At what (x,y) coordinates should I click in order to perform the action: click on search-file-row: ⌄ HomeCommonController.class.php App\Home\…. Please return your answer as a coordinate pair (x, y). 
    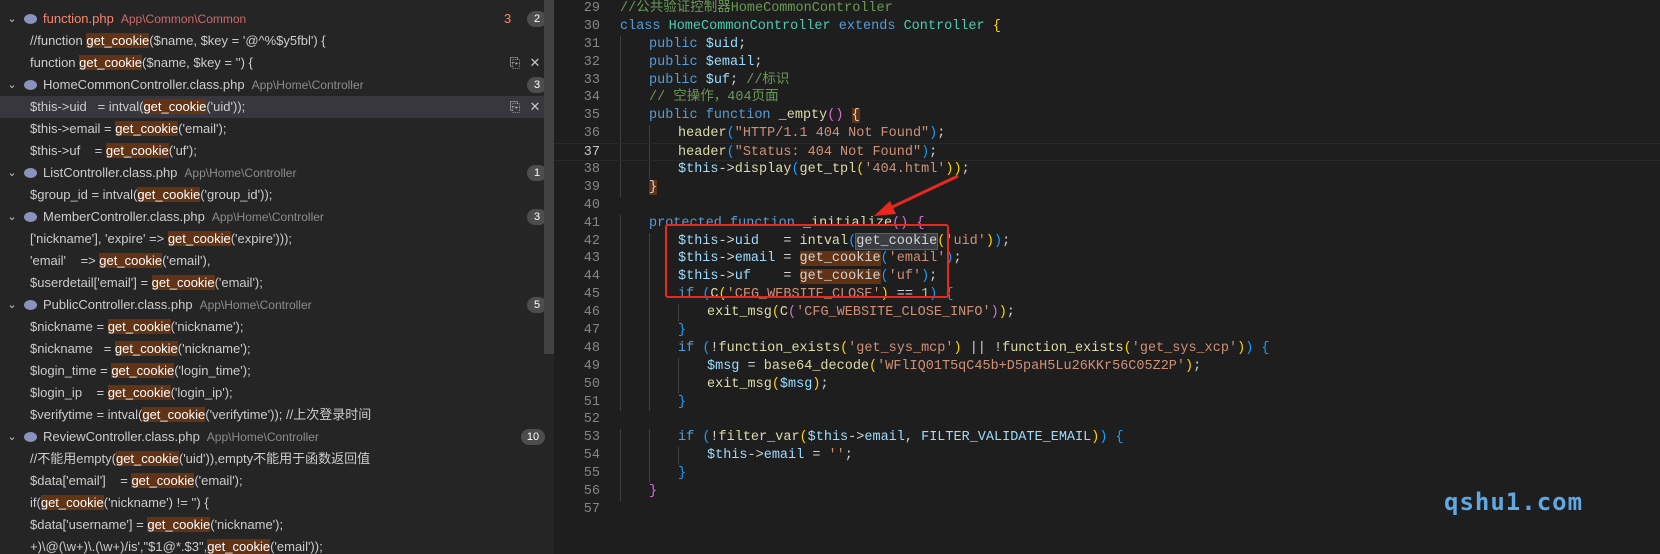
    Looking at the image, I should click on (273, 85).